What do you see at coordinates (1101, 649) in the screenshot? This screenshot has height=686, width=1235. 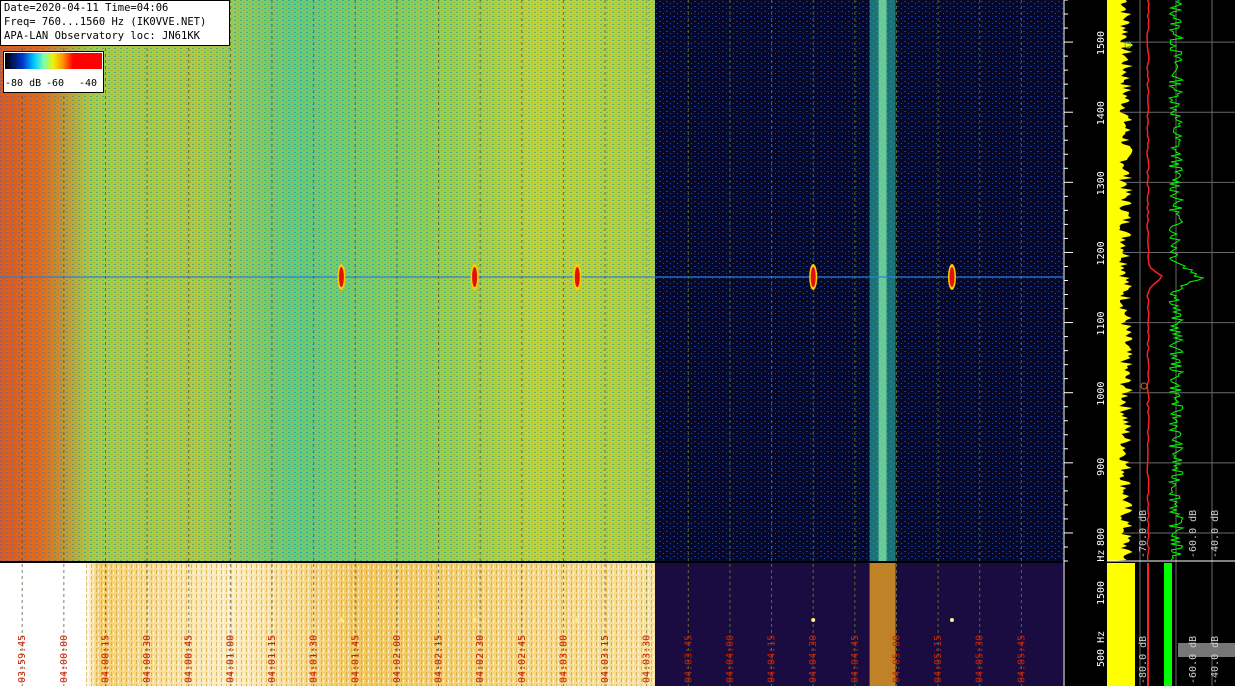 I see `bottom-frequency-label-1: 500 Hz` at bounding box center [1101, 649].